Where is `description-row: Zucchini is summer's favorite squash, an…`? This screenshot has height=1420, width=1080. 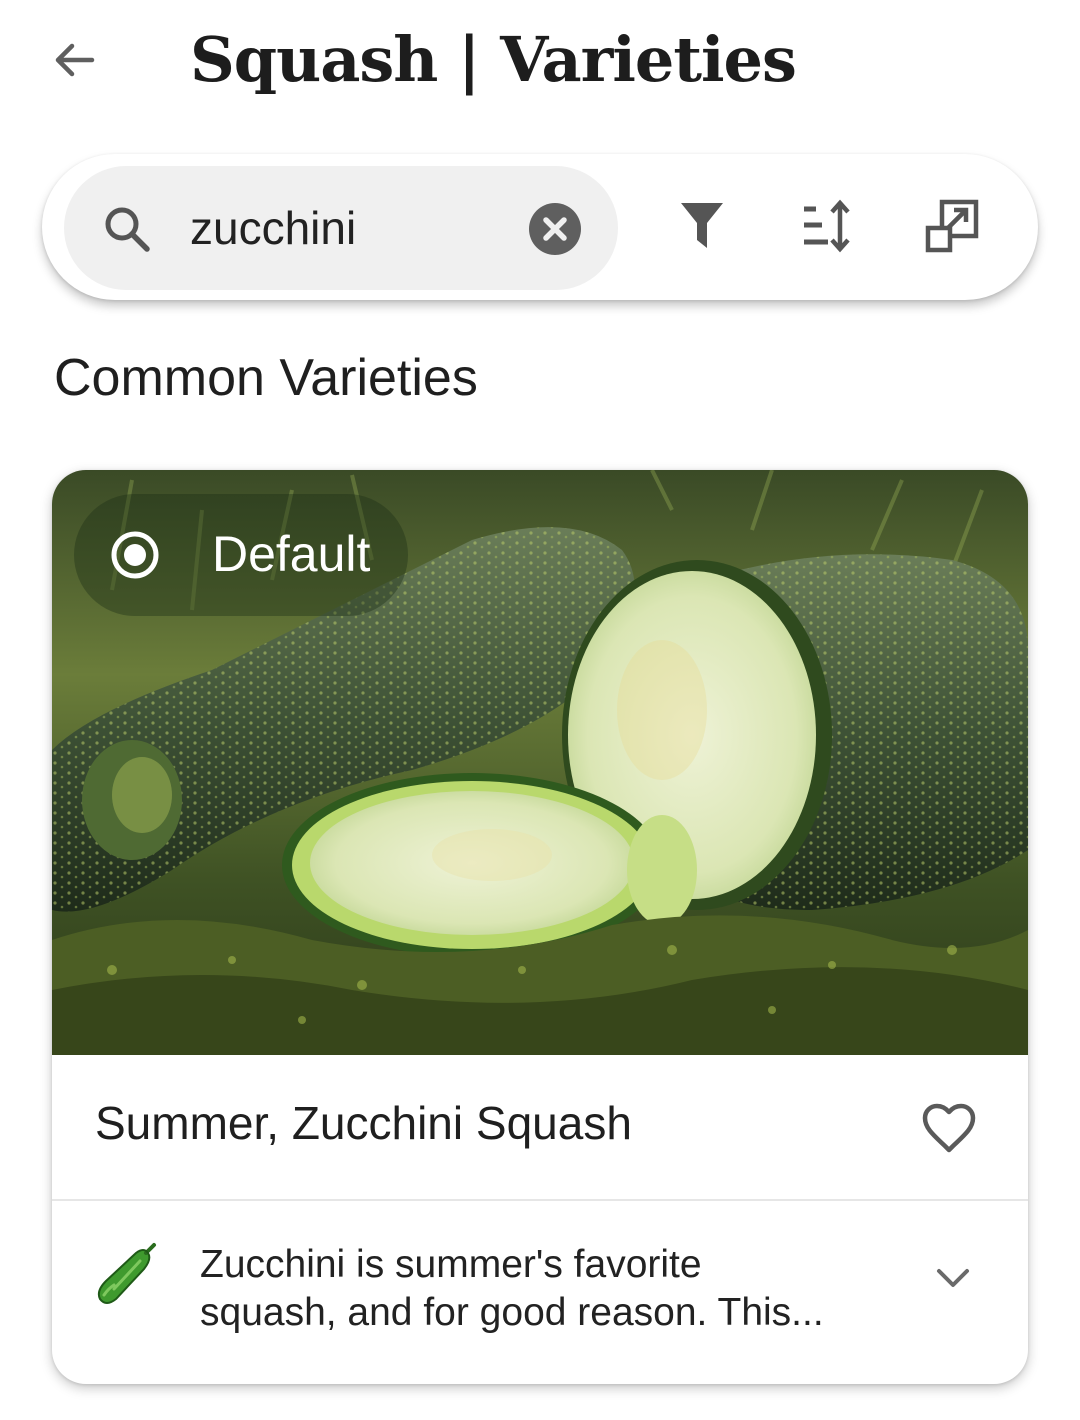
description-row: Zucchini is summer's favorite squash, an… is located at coordinates (540, 1292).